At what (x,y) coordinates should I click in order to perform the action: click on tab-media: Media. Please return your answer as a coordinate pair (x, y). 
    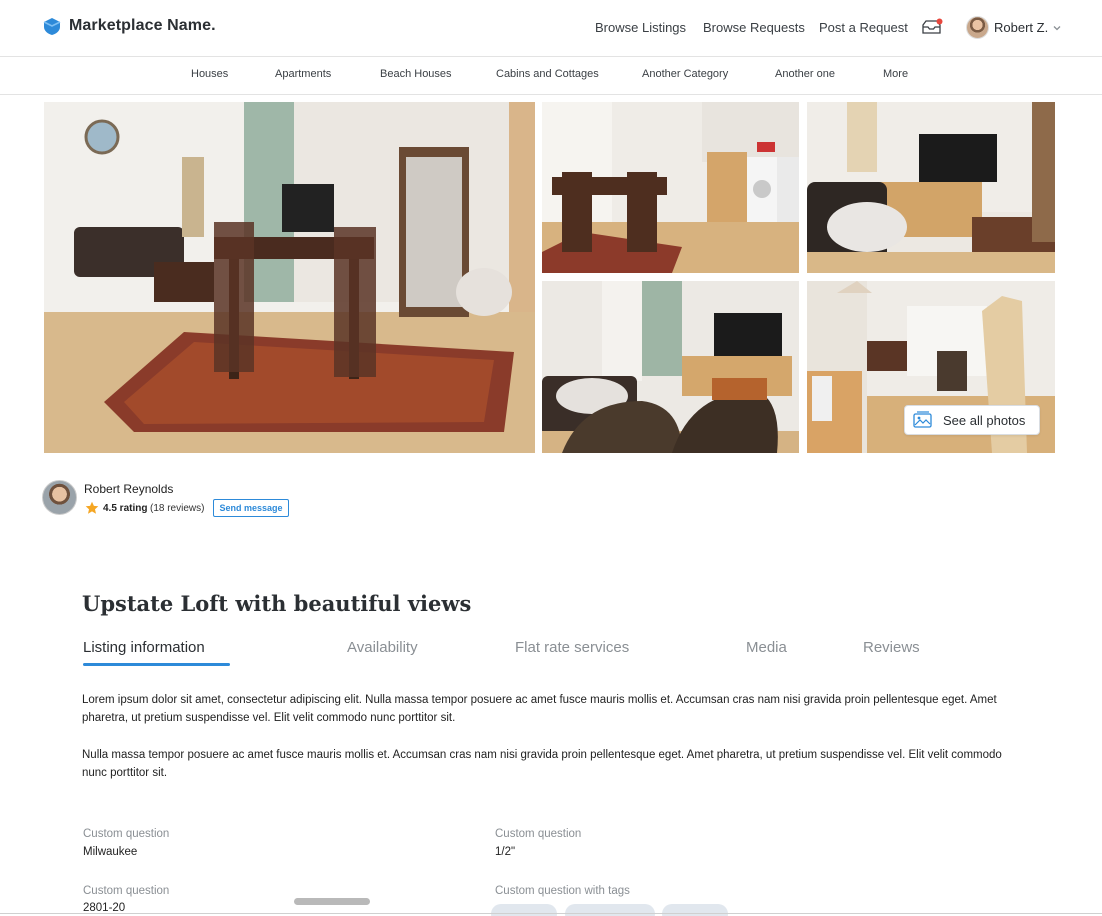
    Looking at the image, I should click on (766, 647).